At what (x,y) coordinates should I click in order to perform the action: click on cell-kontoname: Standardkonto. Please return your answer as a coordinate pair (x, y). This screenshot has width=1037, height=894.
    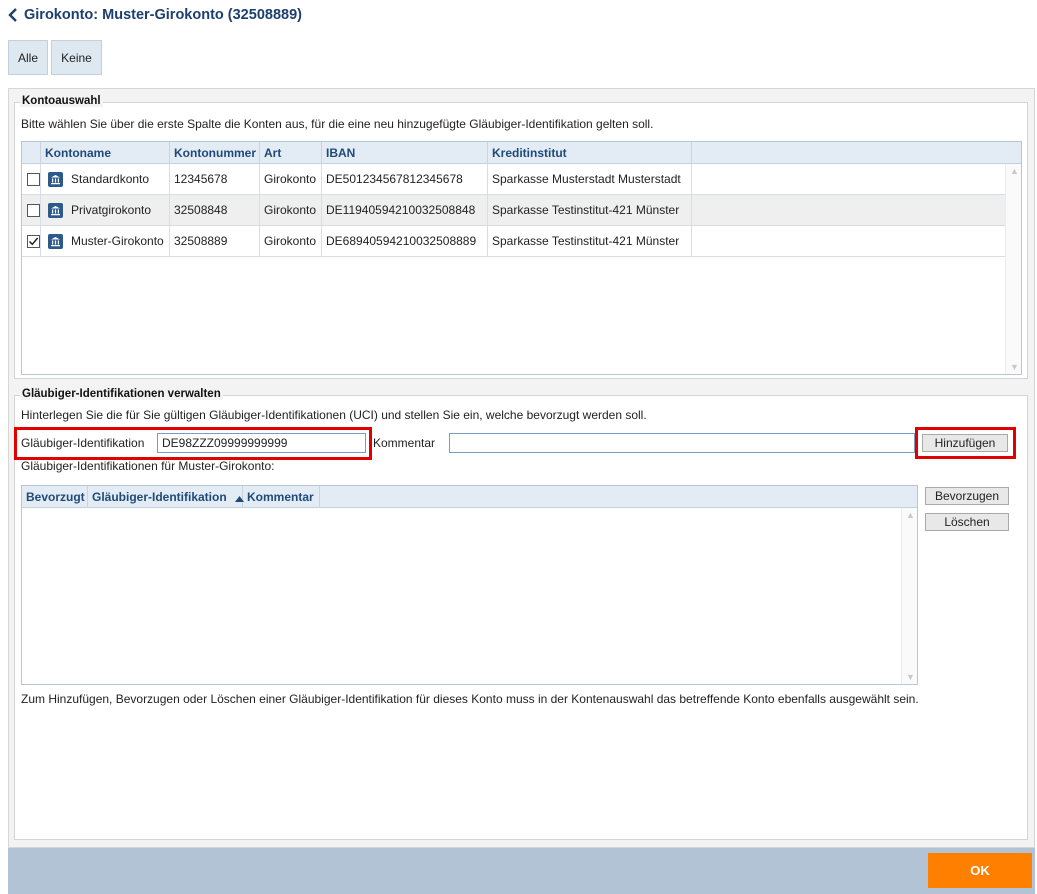
    Looking at the image, I should click on (118, 179).